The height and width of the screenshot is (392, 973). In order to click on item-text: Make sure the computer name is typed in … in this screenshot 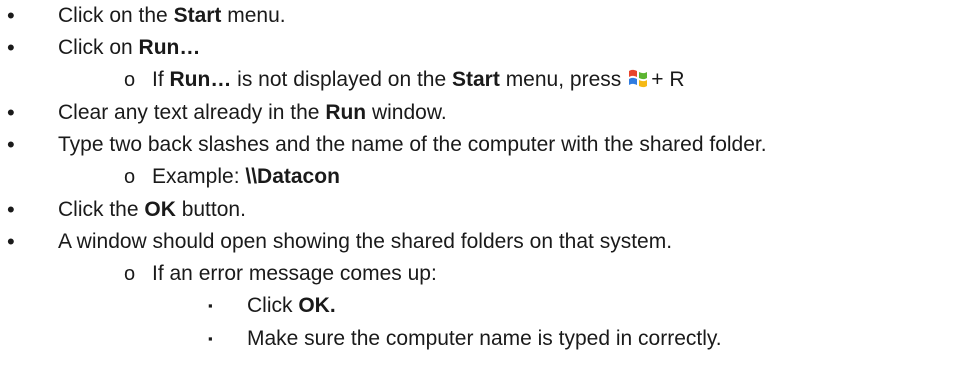, I will do `click(484, 338)`.